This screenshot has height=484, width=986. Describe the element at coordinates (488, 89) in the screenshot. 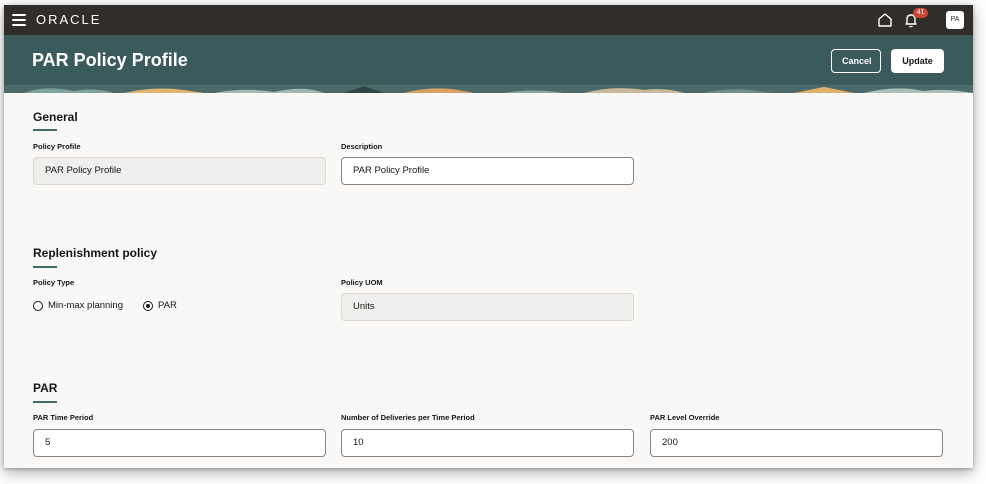

I see `banner-decoration` at that location.